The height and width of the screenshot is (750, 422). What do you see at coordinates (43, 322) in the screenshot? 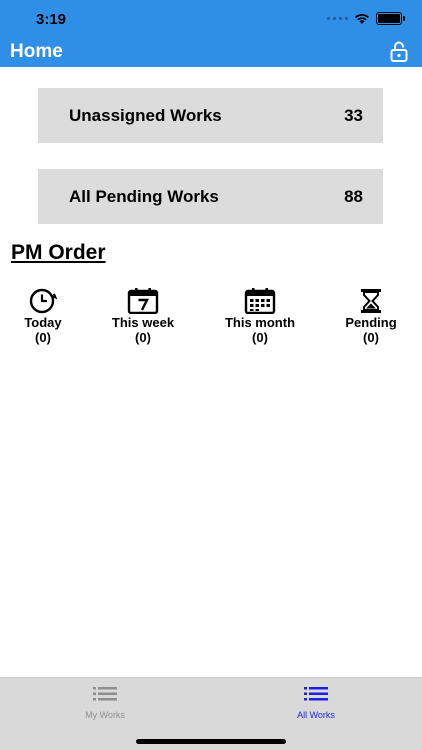
I see `pm-item-label: Today` at bounding box center [43, 322].